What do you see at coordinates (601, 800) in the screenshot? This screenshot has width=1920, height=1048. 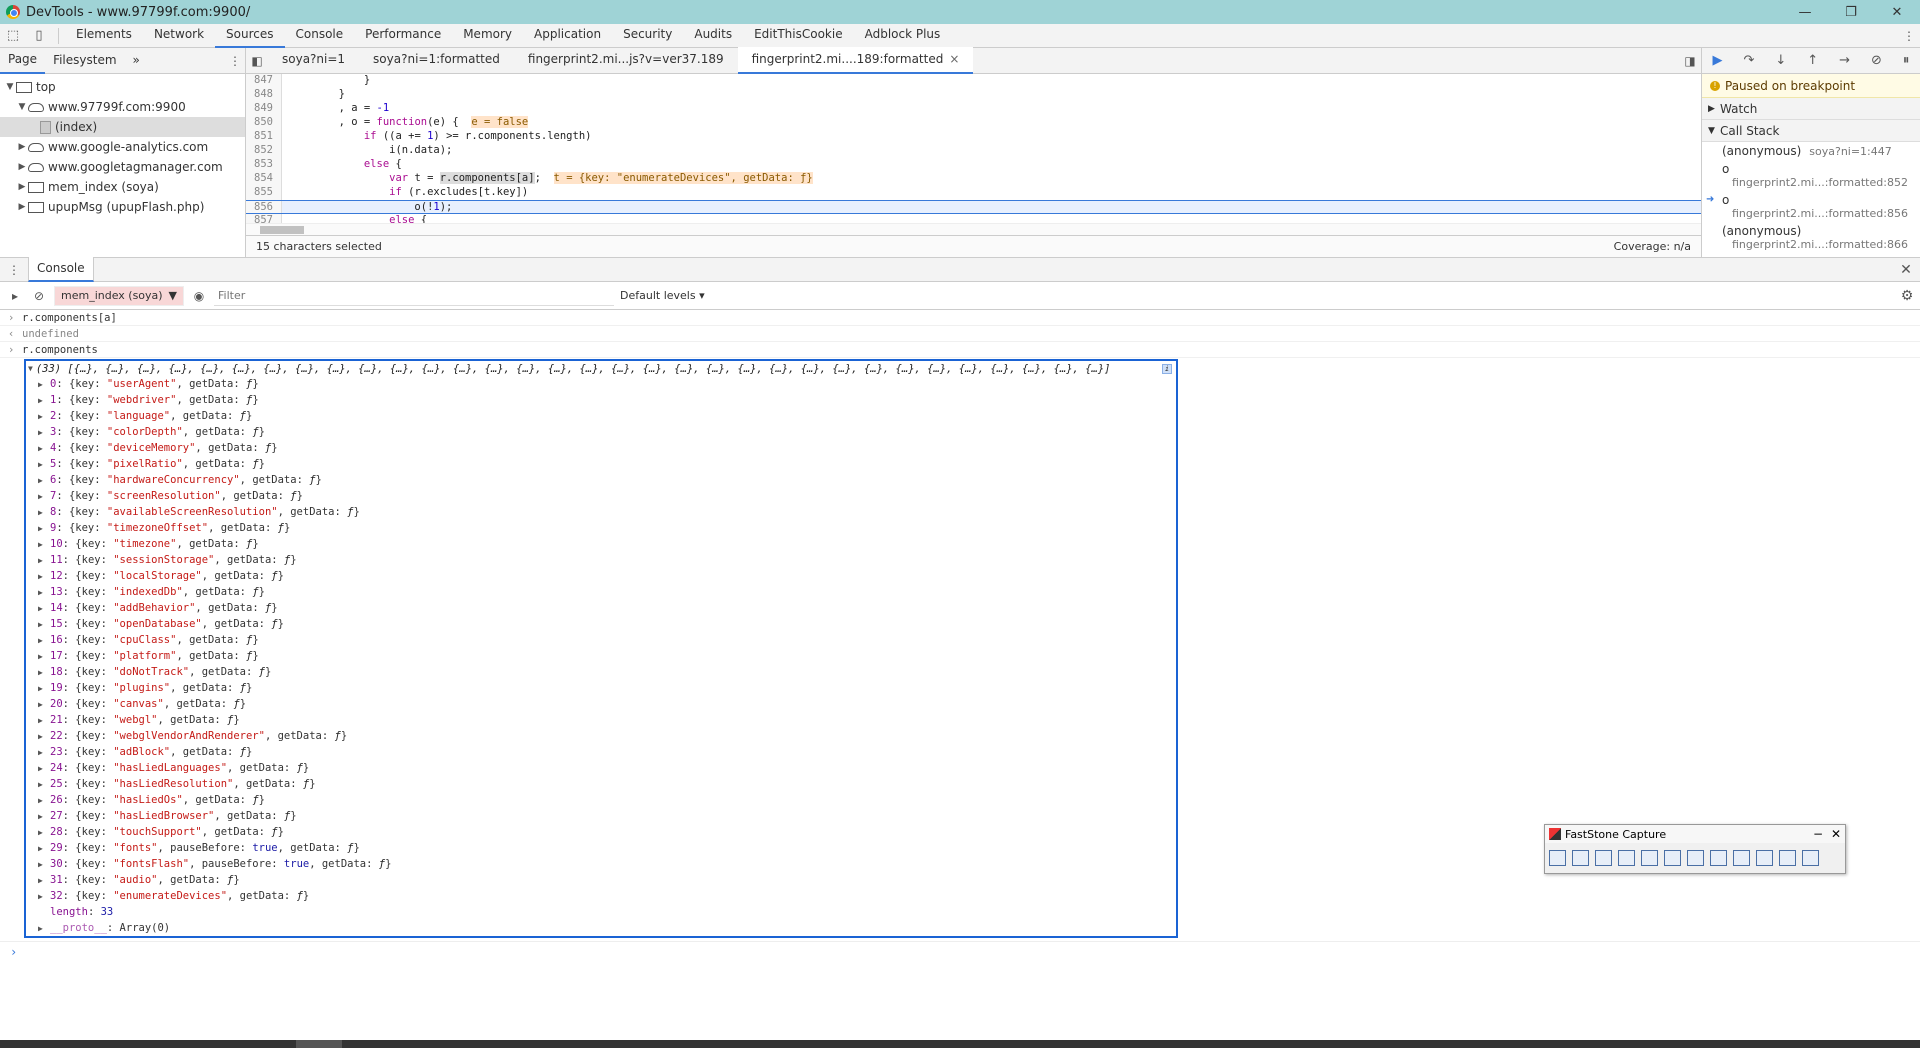 I see `array-item: ▶ 26: {key: "hasLiedOs", getData: ƒ}` at bounding box center [601, 800].